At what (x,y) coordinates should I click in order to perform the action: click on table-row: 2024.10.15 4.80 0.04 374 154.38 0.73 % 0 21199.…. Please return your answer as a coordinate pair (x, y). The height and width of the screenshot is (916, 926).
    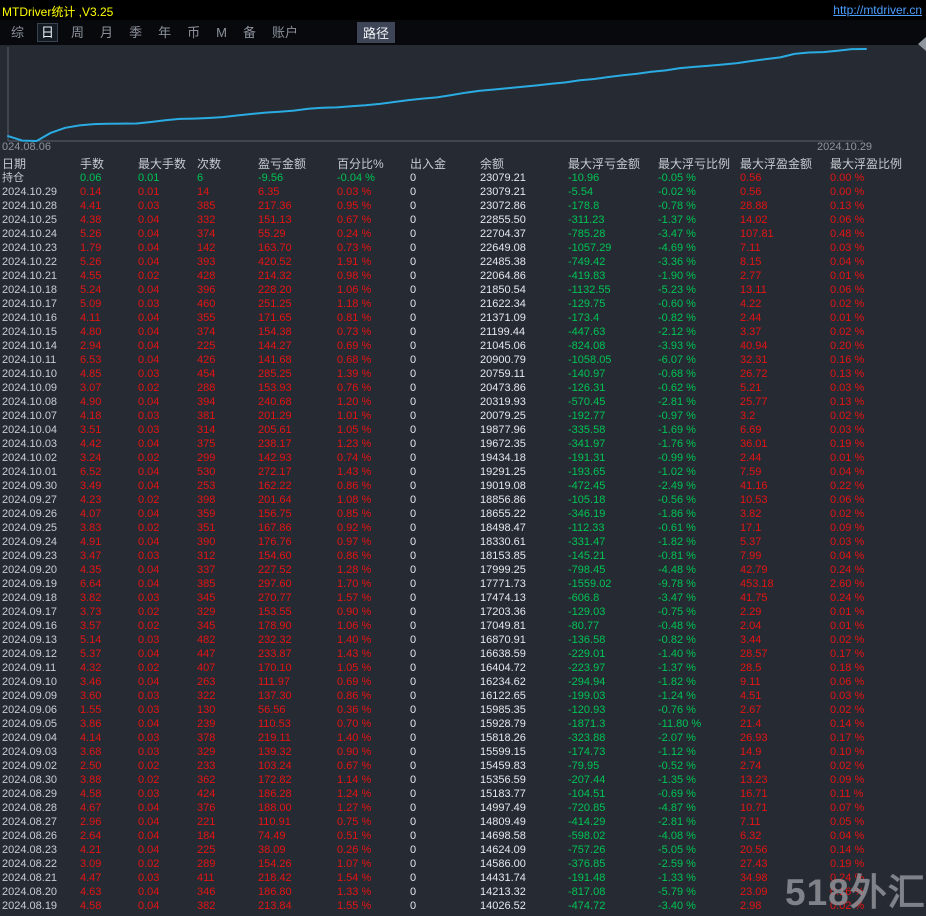
    Looking at the image, I should click on (463, 332).